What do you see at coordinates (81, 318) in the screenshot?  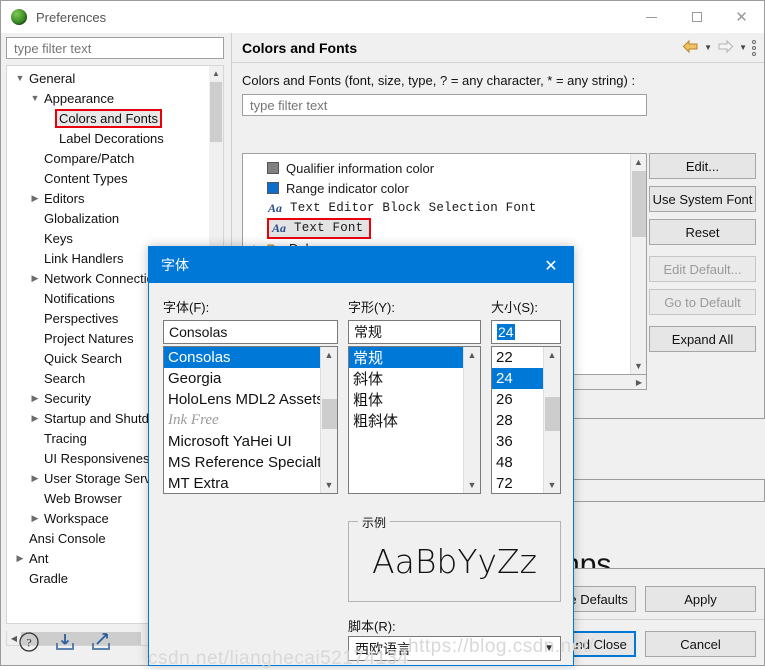 I see `sidebar-item-label: Perspectives` at bounding box center [81, 318].